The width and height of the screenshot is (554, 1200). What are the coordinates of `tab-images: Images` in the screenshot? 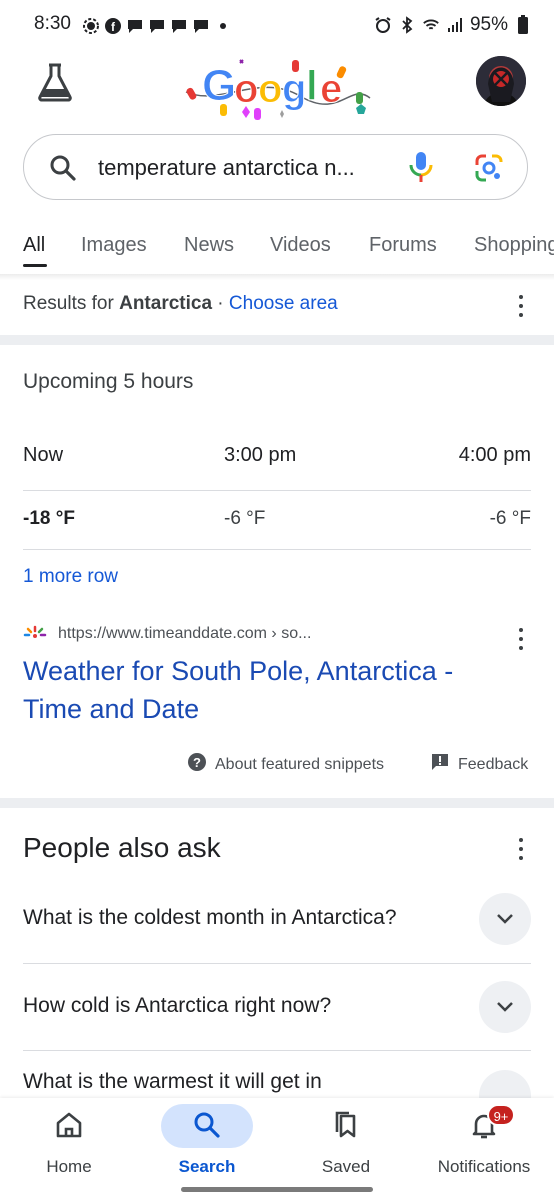 It's located at (114, 245).